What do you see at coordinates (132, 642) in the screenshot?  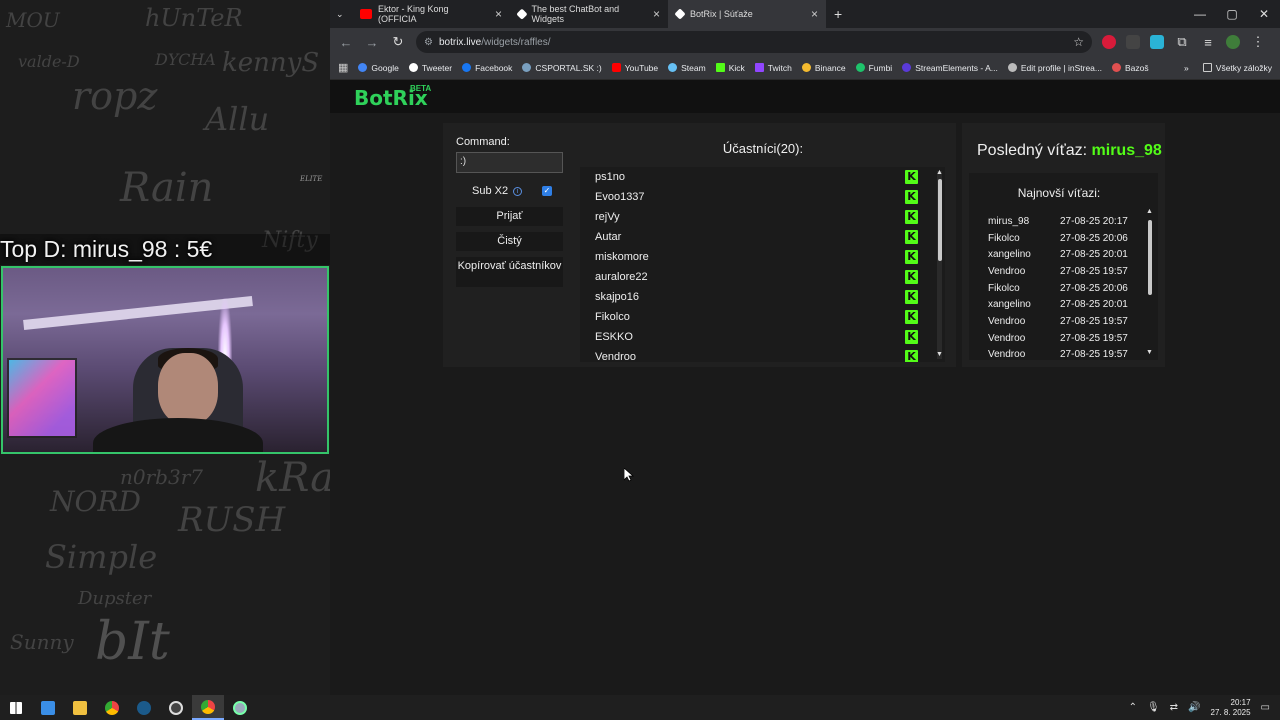 I see `graffiti-text: bIt` at bounding box center [132, 642].